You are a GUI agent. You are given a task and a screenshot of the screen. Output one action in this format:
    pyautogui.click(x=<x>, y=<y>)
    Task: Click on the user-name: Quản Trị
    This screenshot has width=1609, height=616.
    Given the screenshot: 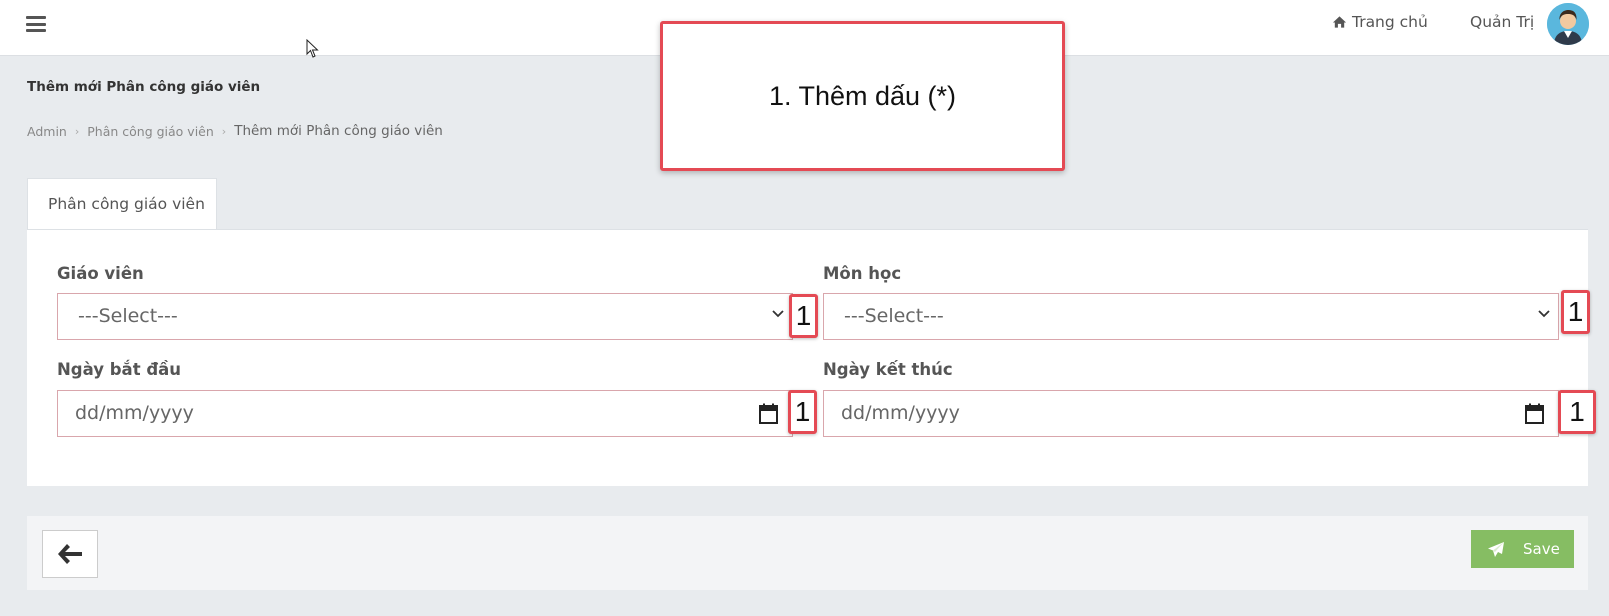 What is the action you would take?
    pyautogui.click(x=1502, y=22)
    